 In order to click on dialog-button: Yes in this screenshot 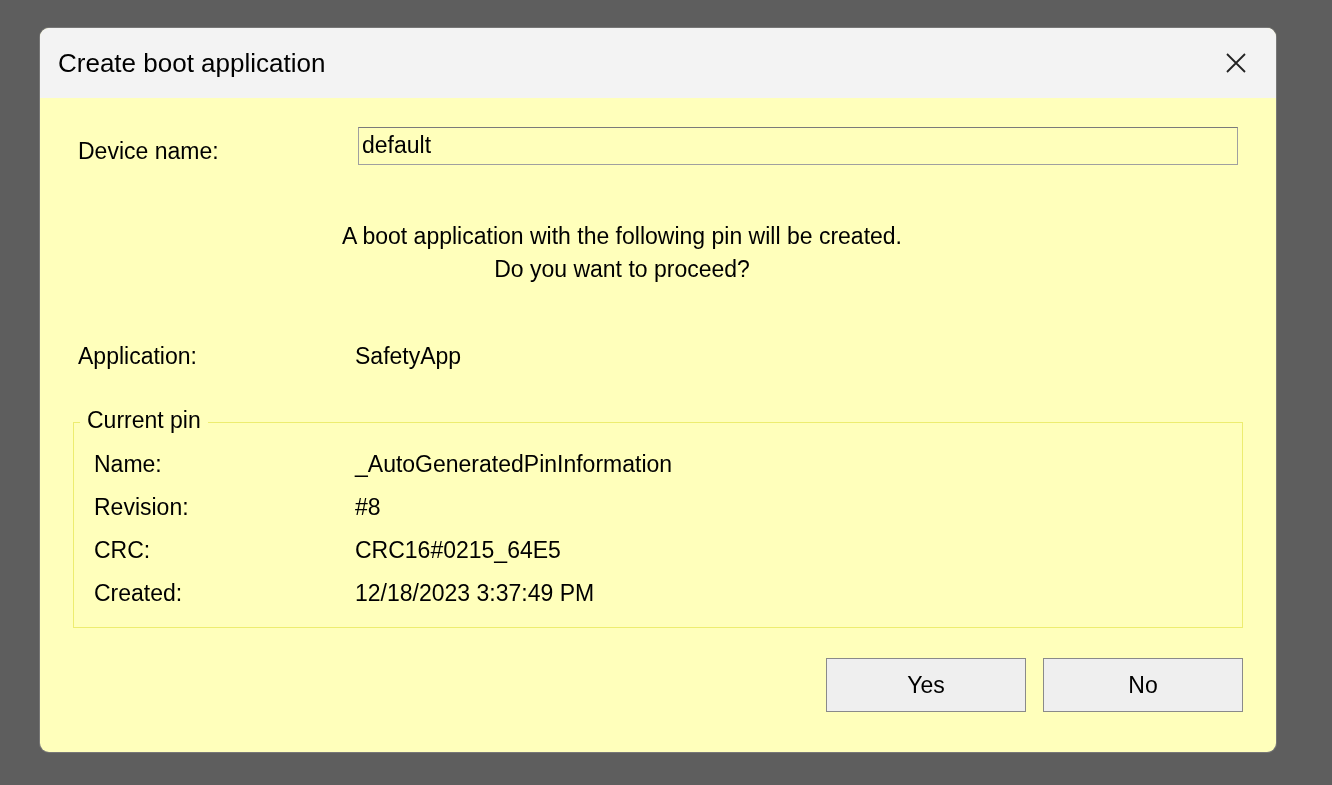, I will do `click(926, 685)`.